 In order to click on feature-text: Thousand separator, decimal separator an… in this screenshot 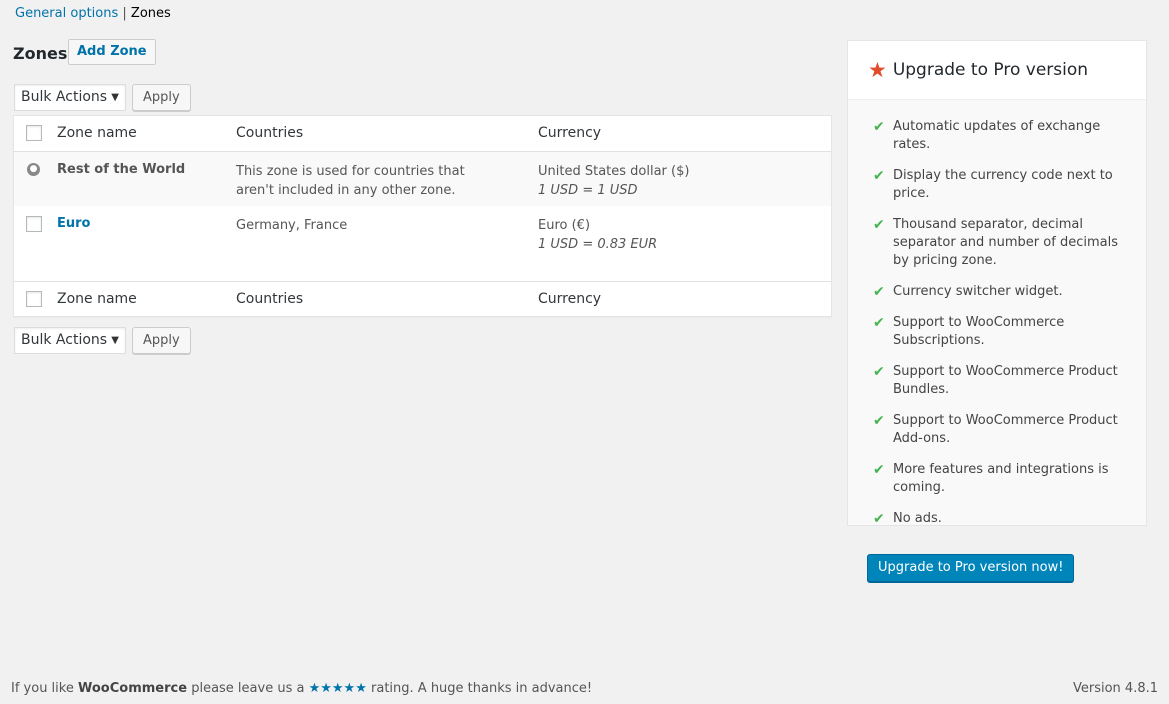, I will do `click(1005, 242)`.